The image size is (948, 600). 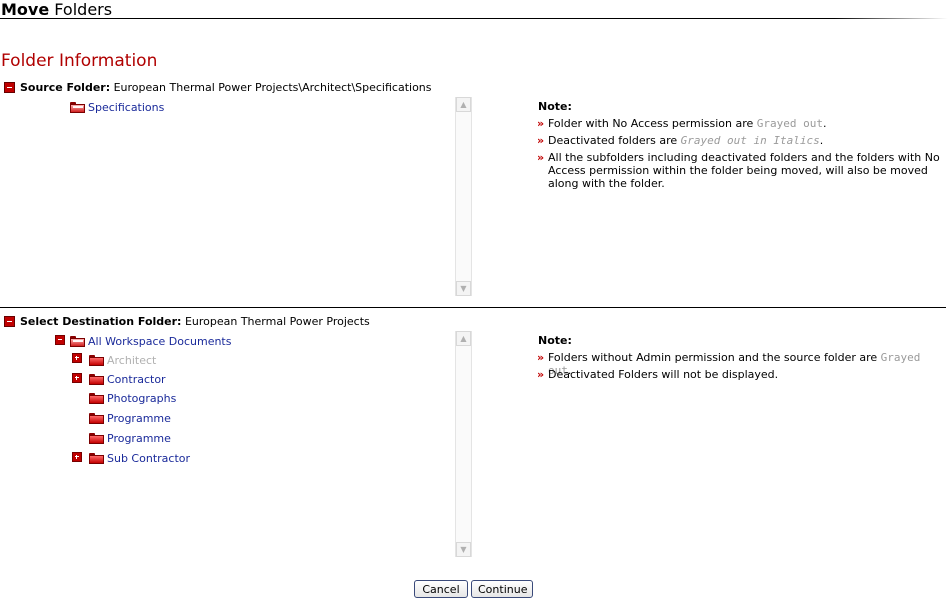 What do you see at coordinates (136, 379) in the screenshot?
I see `destination-tree-item-label: Contractor` at bounding box center [136, 379].